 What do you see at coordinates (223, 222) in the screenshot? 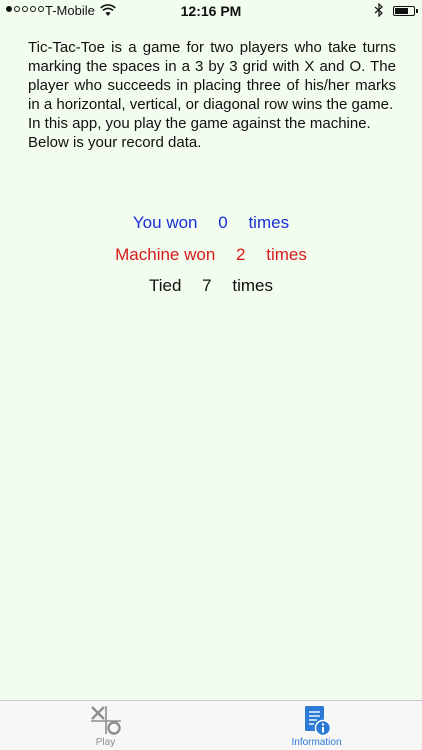
I see `stat-count: 0` at bounding box center [223, 222].